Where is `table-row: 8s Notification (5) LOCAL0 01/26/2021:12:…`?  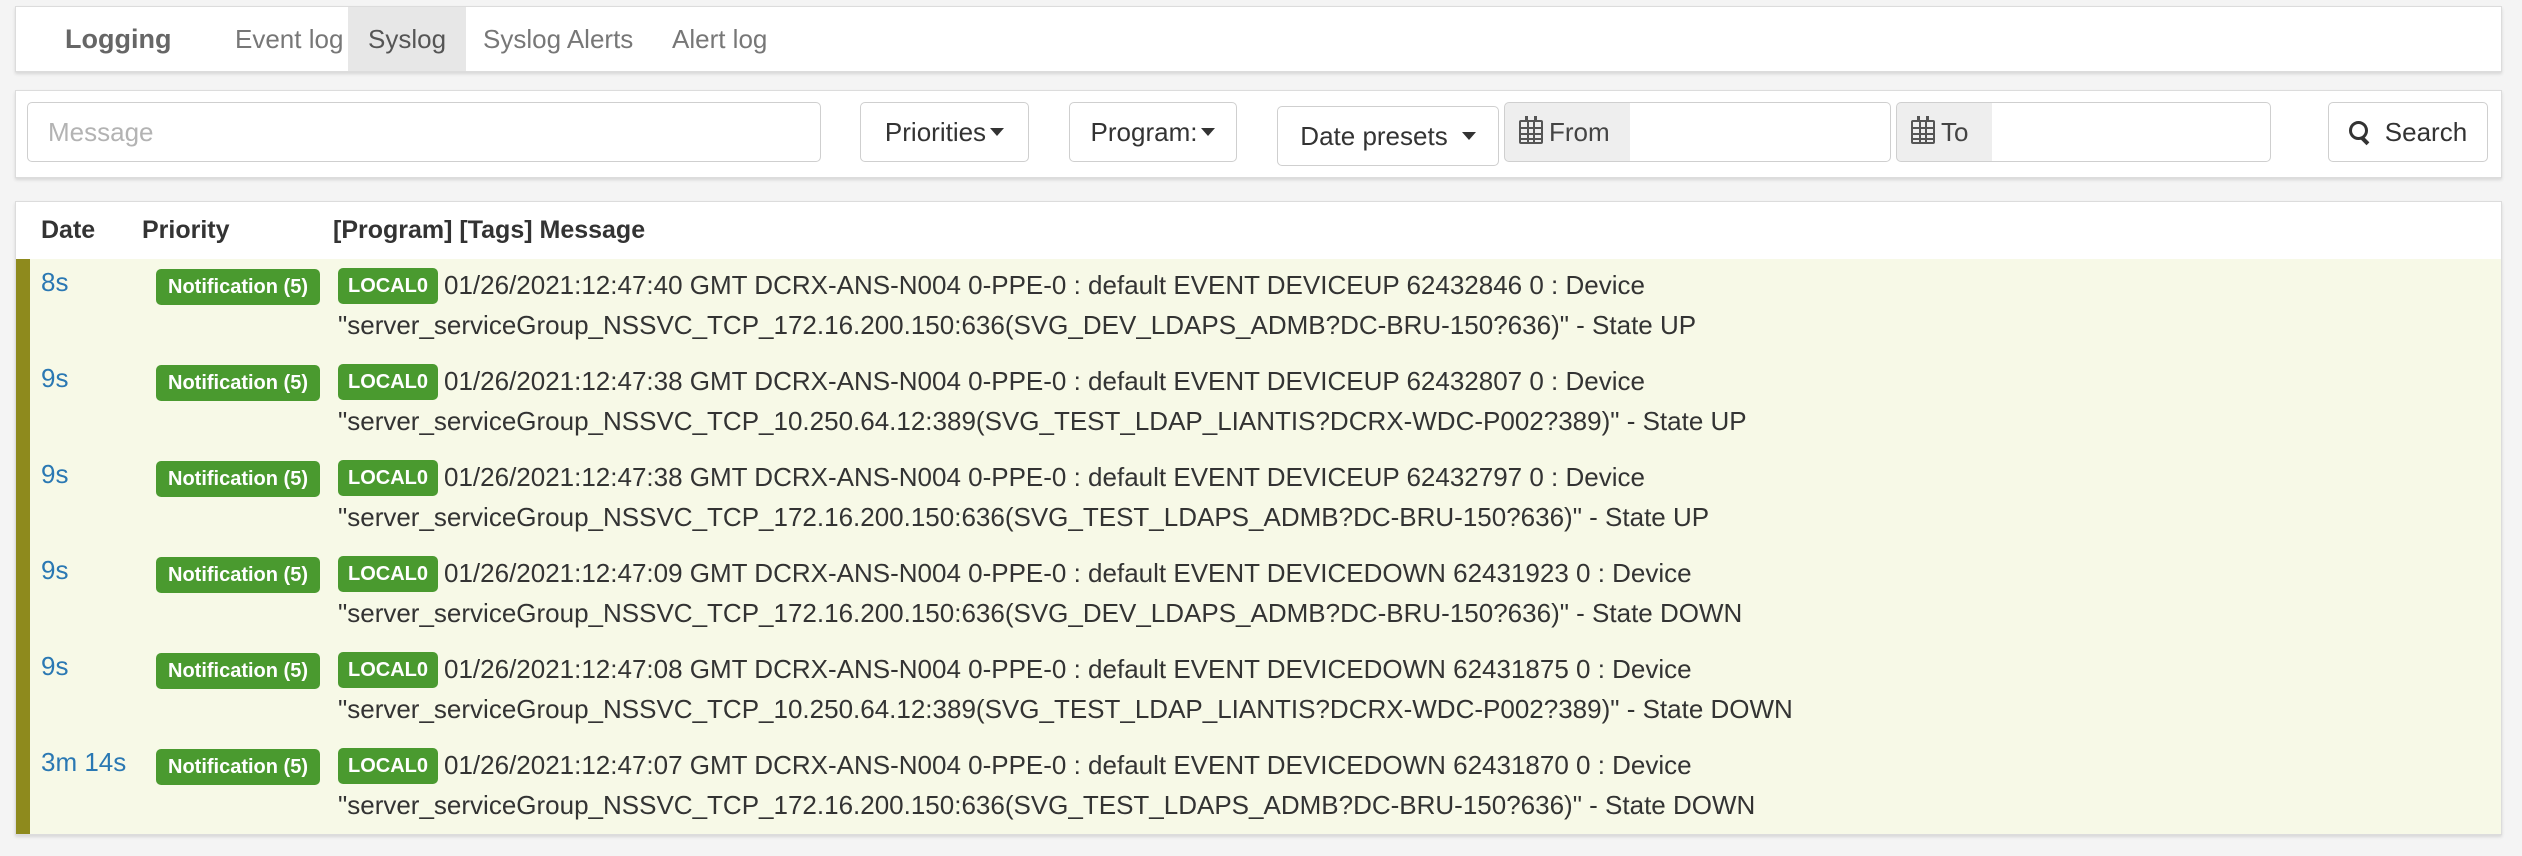
table-row: 8s Notification (5) LOCAL0 01/26/2021:12:… is located at coordinates (1258, 307).